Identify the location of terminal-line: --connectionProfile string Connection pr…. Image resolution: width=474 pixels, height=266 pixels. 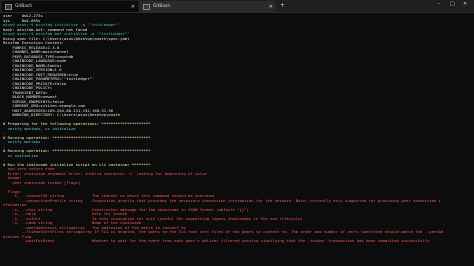
(222, 200).